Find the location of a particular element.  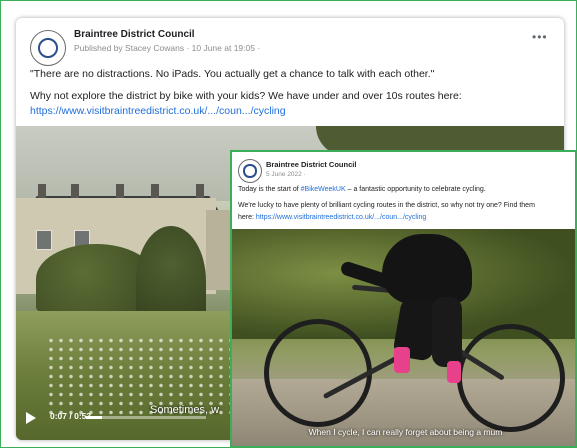

video-window is located at coordinates (44, 240).